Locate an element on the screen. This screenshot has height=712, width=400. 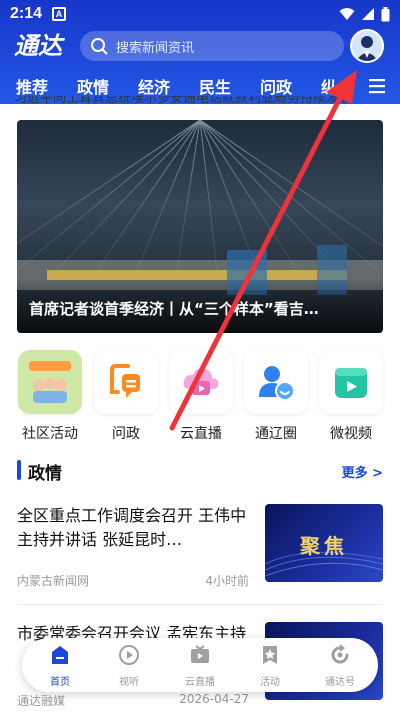
quick-micro-video-label: 微视频 is located at coordinates (351, 434).